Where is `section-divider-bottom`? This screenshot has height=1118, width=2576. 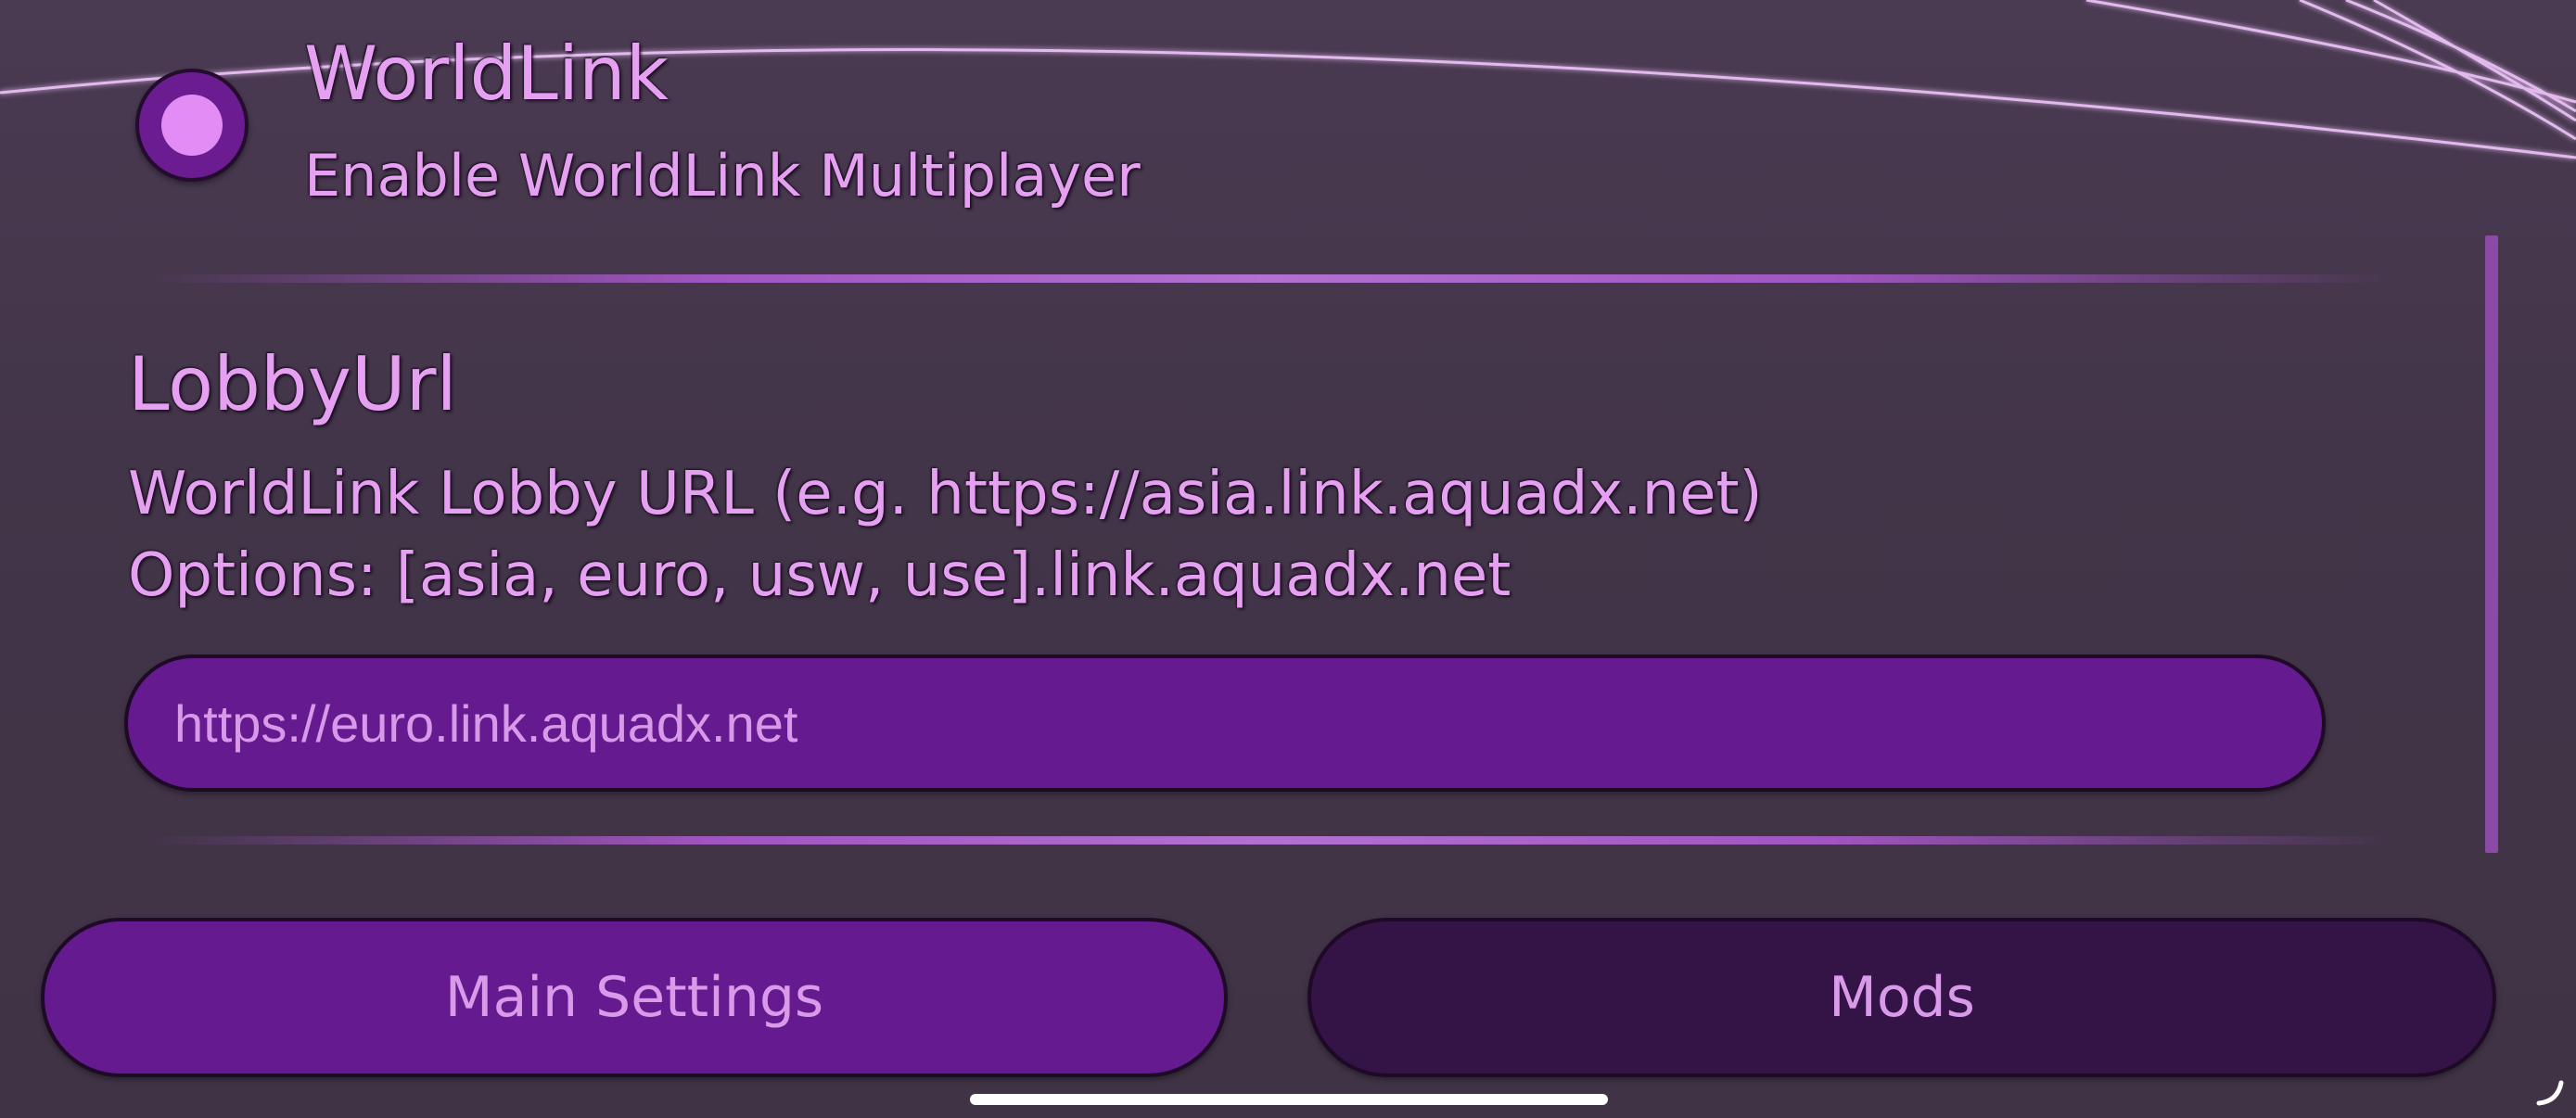
section-divider-bottom is located at coordinates (1270, 840).